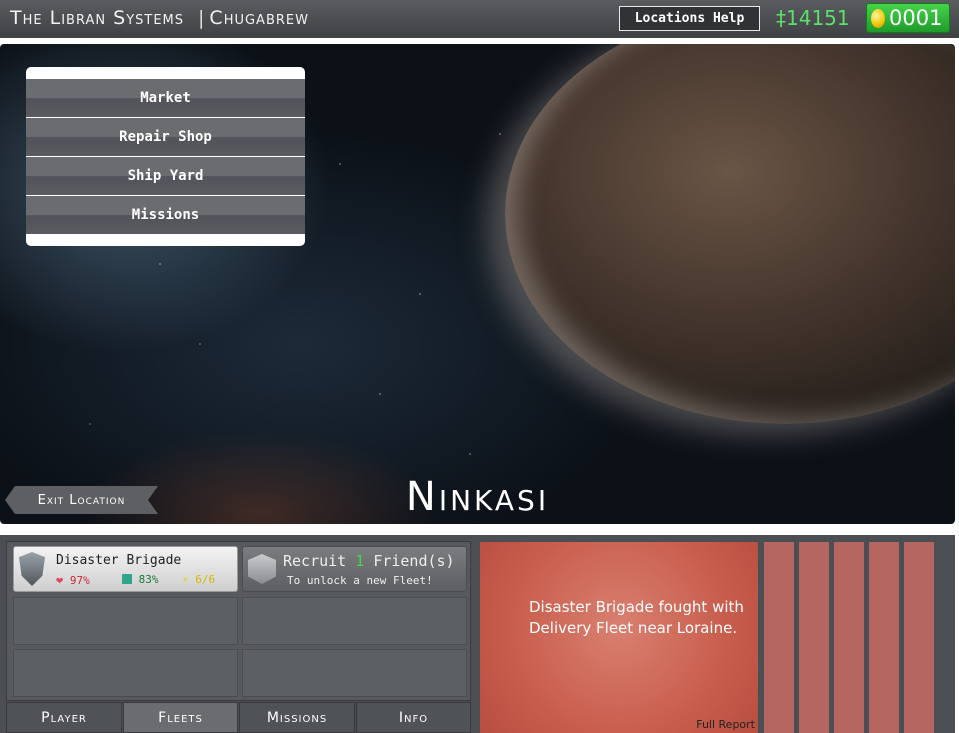  I want to click on header-title: The Libran Systems | Chugabrew, so click(159, 18).